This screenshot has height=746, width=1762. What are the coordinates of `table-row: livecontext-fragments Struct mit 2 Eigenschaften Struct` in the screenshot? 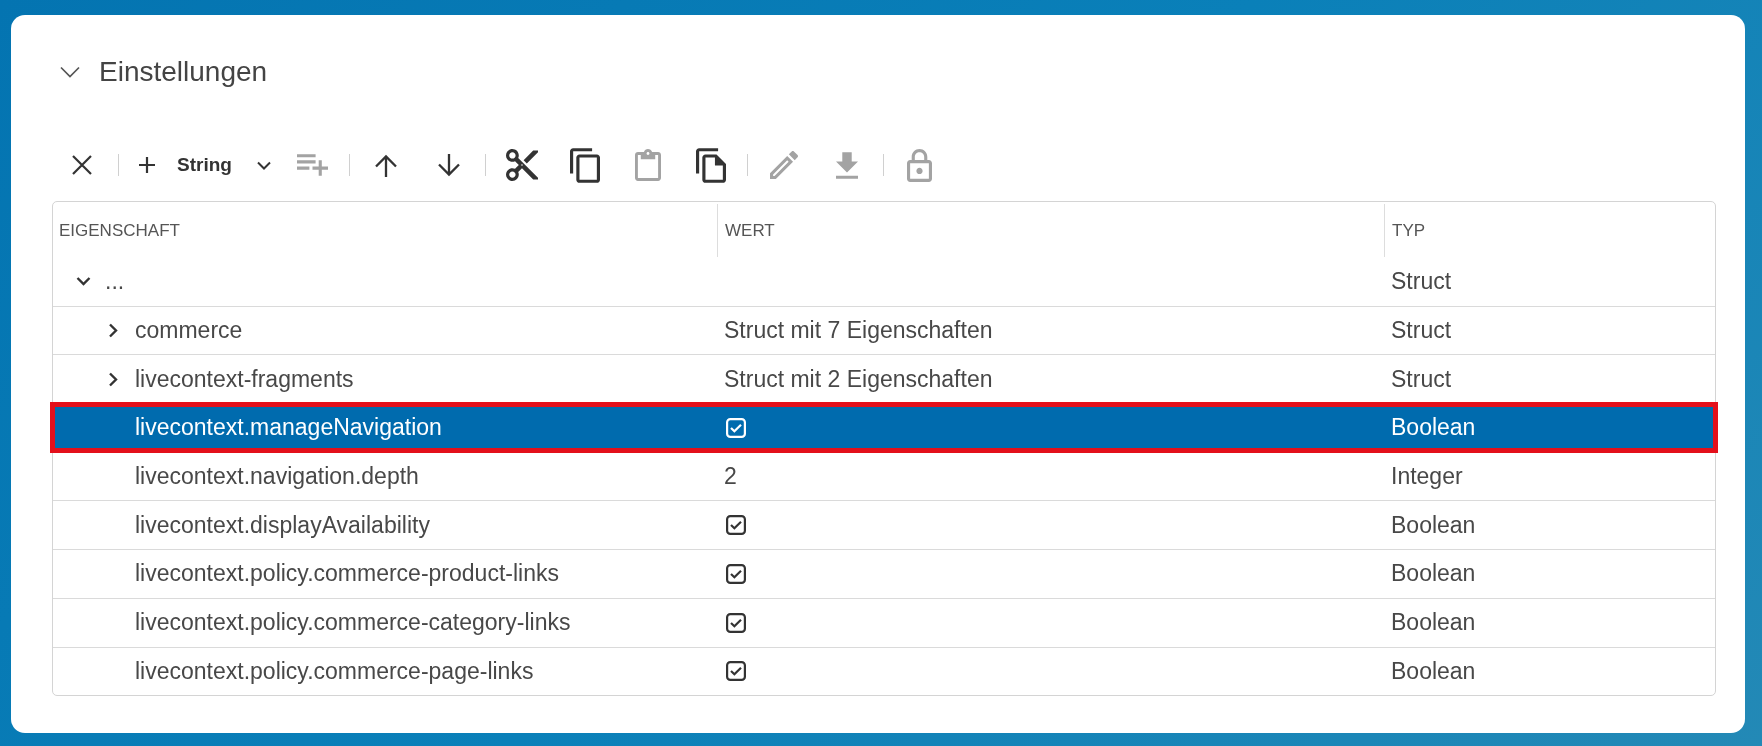 It's located at (884, 379).